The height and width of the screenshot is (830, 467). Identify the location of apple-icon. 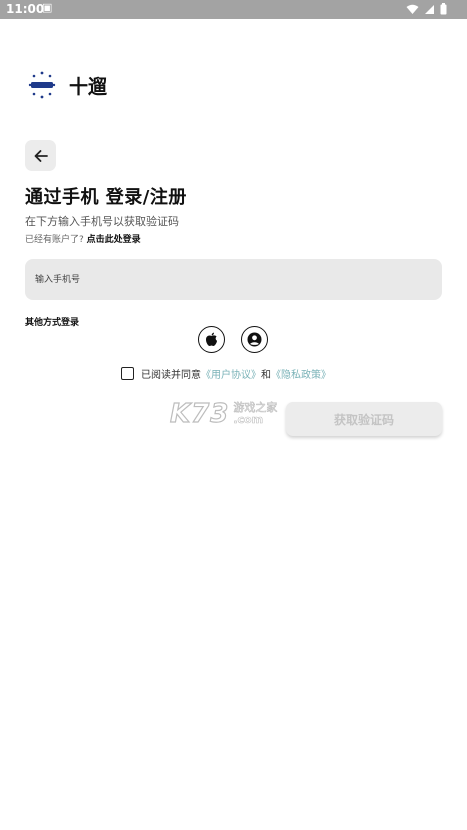
(211, 339).